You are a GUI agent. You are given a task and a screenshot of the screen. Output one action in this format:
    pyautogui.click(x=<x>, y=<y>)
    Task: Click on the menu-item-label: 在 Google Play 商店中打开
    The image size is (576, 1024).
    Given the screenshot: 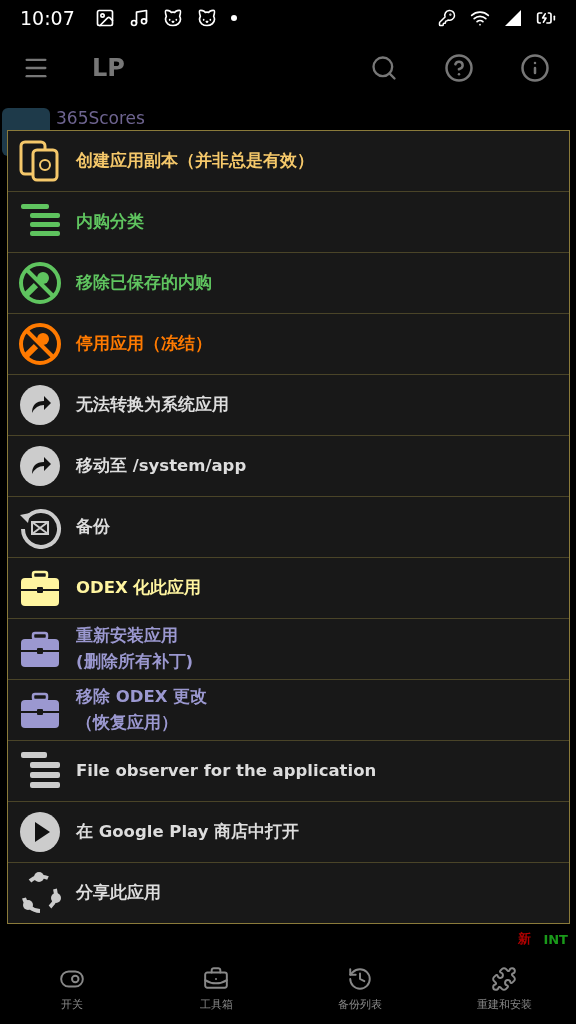 What is the action you would take?
    pyautogui.click(x=188, y=832)
    